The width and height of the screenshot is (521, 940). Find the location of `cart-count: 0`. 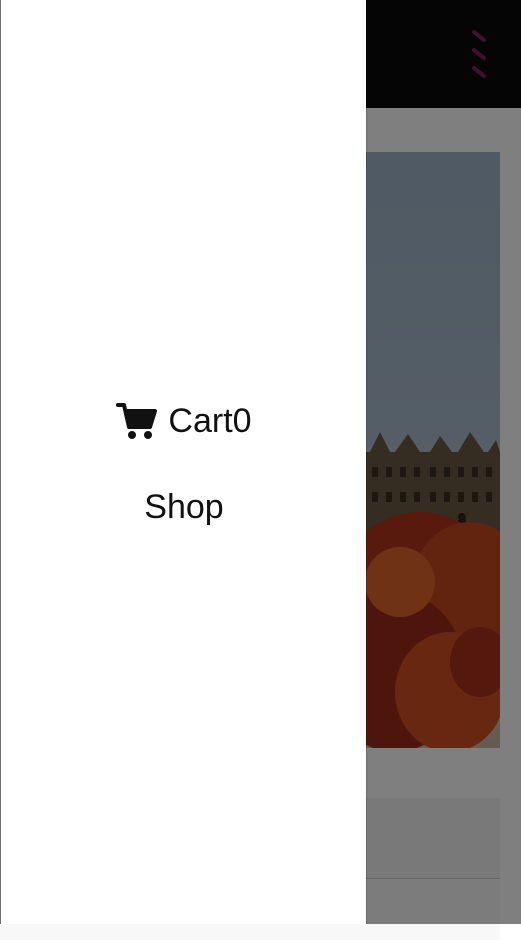

cart-count: 0 is located at coordinates (242, 420).